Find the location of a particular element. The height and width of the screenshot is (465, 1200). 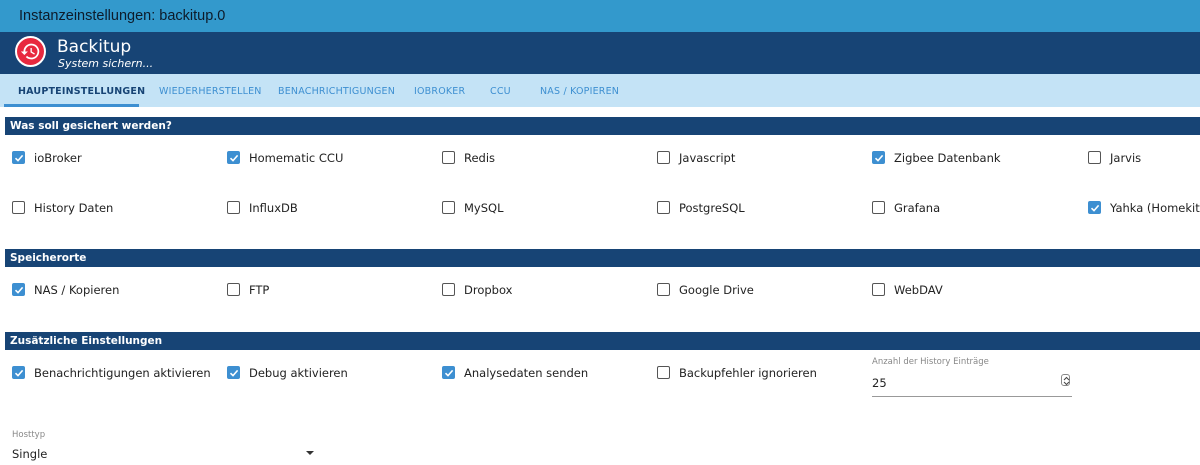

tab-nas-kopieren: NAS / KOPIEREN is located at coordinates (579, 91).